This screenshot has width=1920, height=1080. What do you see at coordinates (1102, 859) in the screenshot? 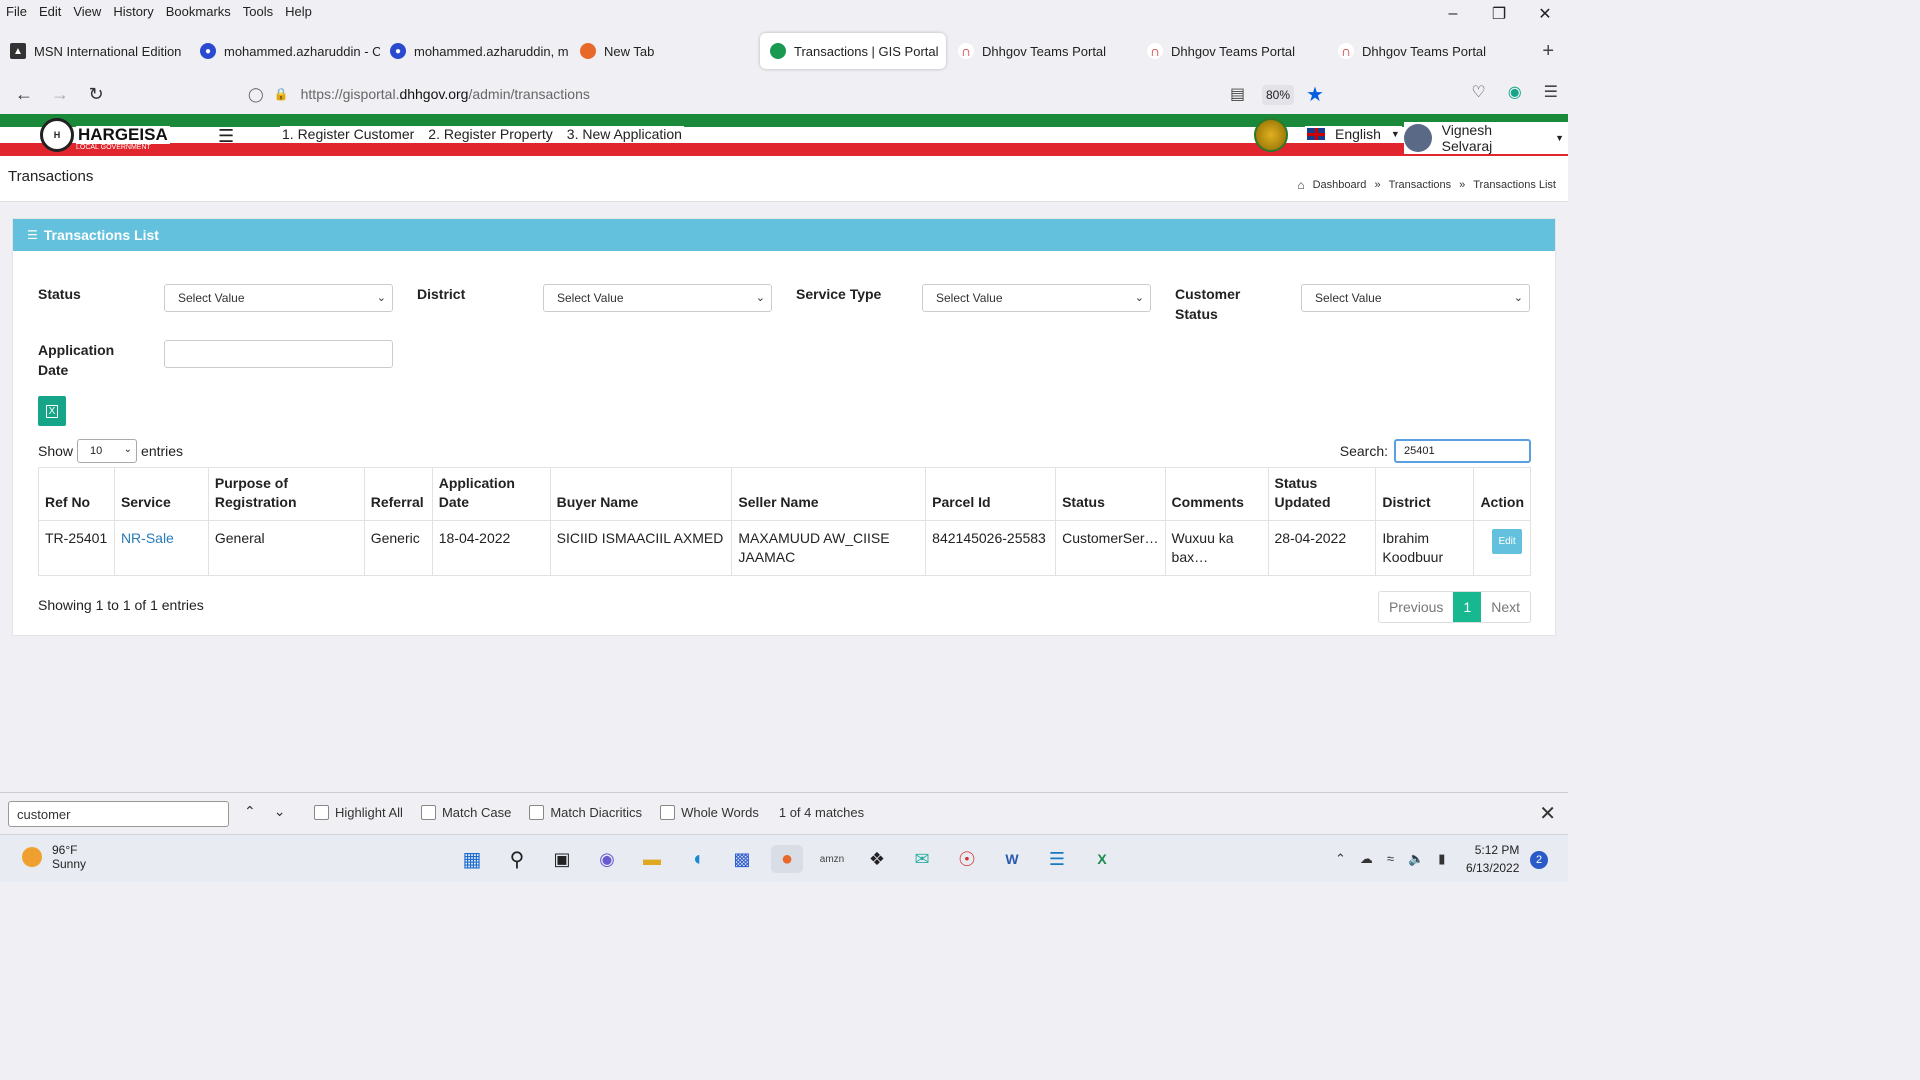
I see `excel-icon: X` at bounding box center [1102, 859].